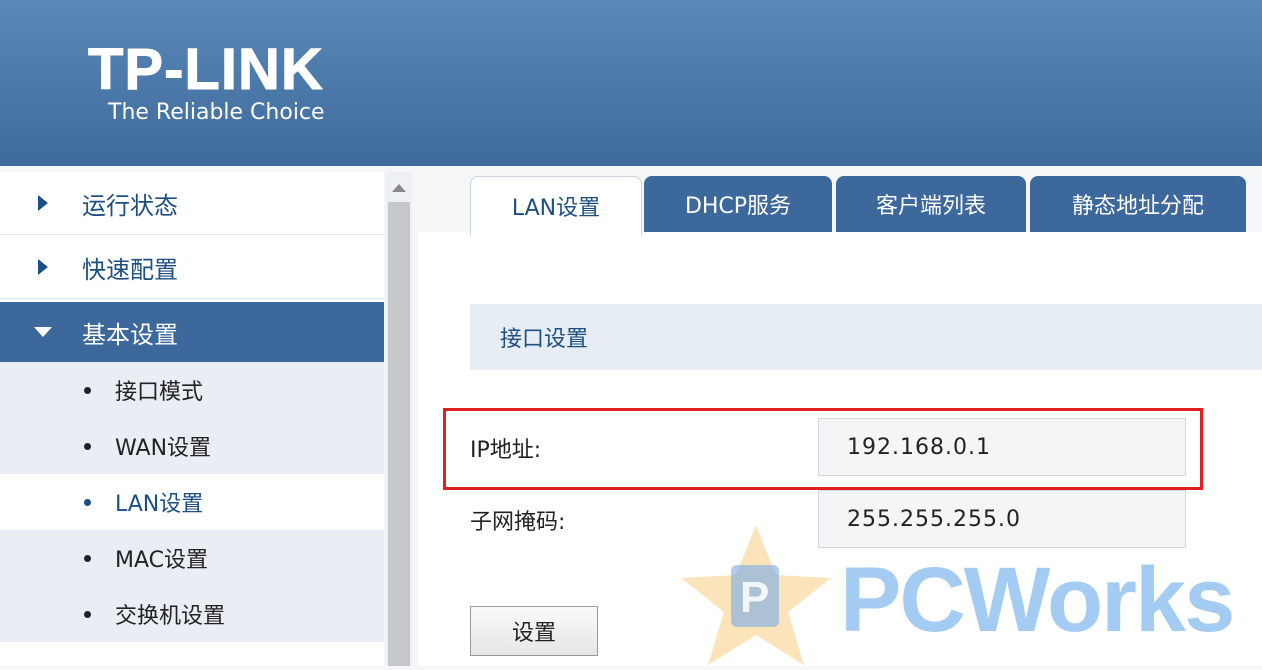  Describe the element at coordinates (130, 269) in the screenshot. I see `sidebar-item-label: 快速配置` at that location.